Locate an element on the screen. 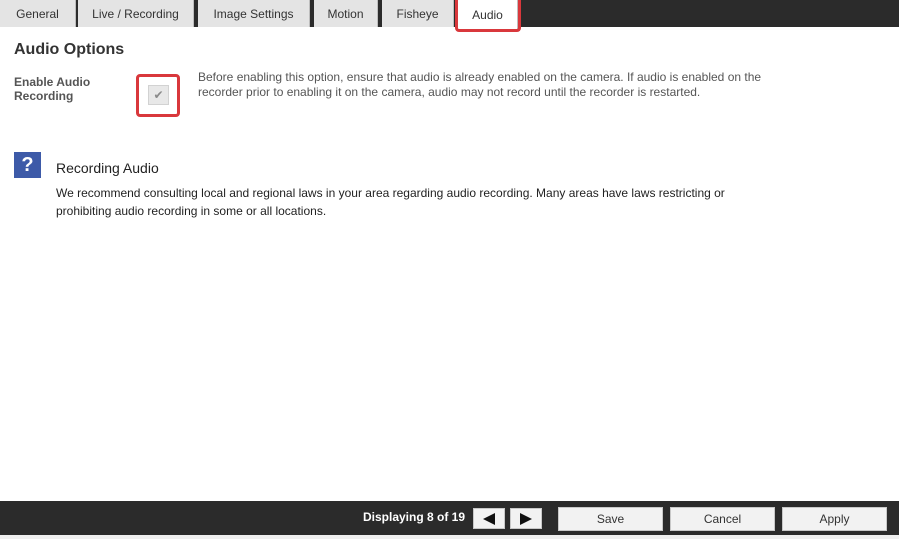 The width and height of the screenshot is (899, 539). tab-fisheye: Fisheye is located at coordinates (418, 13).